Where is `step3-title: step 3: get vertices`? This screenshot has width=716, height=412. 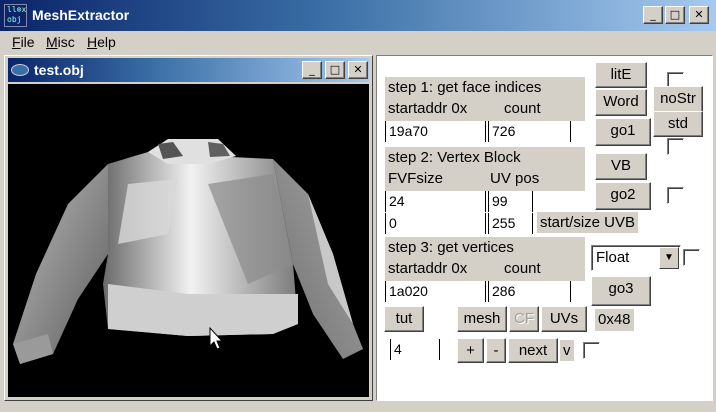
step3-title: step 3: get vertices is located at coordinates (451, 247).